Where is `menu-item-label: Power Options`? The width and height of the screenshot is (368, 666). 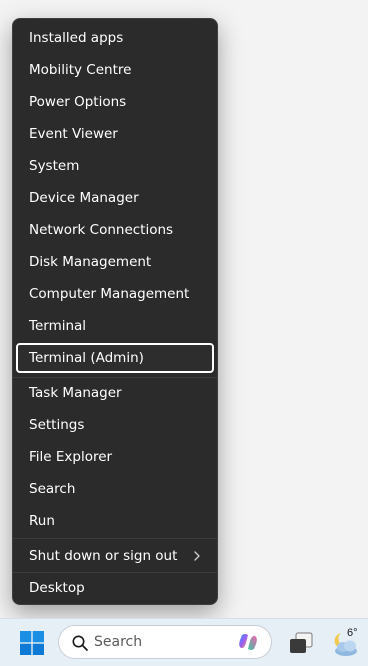
menu-item-label: Power Options is located at coordinates (78, 102).